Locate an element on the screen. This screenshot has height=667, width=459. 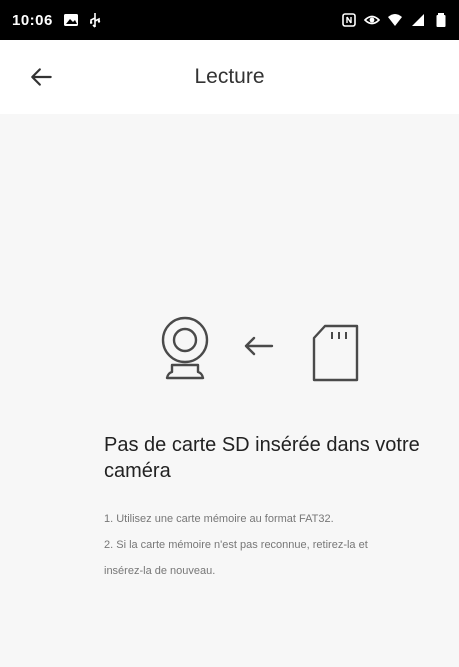
camera-icon is located at coordinates (185, 348).